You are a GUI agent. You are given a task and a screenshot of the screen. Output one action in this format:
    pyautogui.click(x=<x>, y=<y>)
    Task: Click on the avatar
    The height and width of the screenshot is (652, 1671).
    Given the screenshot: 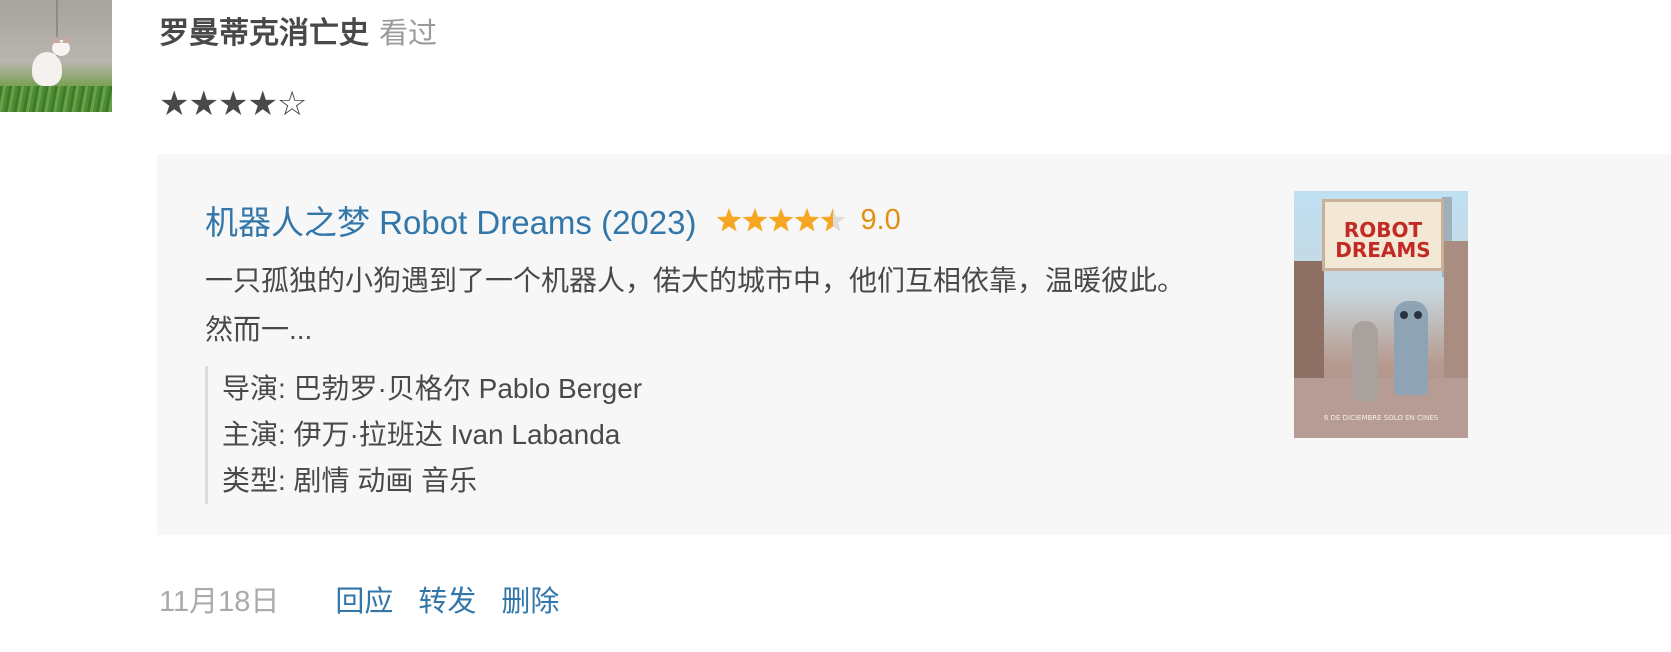 What is the action you would take?
    pyautogui.click(x=56, y=56)
    